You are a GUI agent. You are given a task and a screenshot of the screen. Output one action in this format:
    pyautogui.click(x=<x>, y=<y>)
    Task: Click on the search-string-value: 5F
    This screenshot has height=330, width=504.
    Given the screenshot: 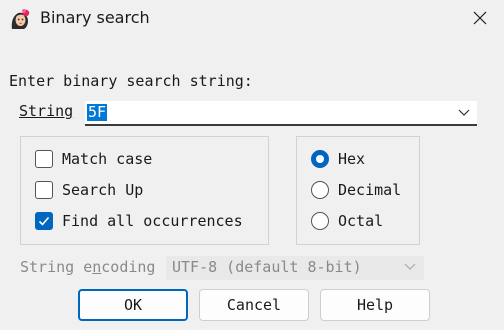 What is the action you would take?
    pyautogui.click(x=97, y=112)
    